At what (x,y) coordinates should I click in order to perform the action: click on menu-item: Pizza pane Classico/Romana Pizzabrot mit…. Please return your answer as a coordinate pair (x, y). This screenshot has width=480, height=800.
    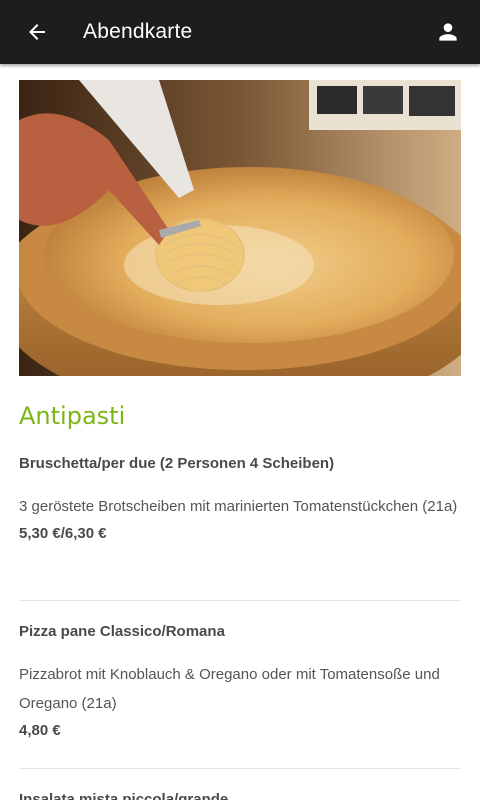
    Looking at the image, I should click on (240, 681).